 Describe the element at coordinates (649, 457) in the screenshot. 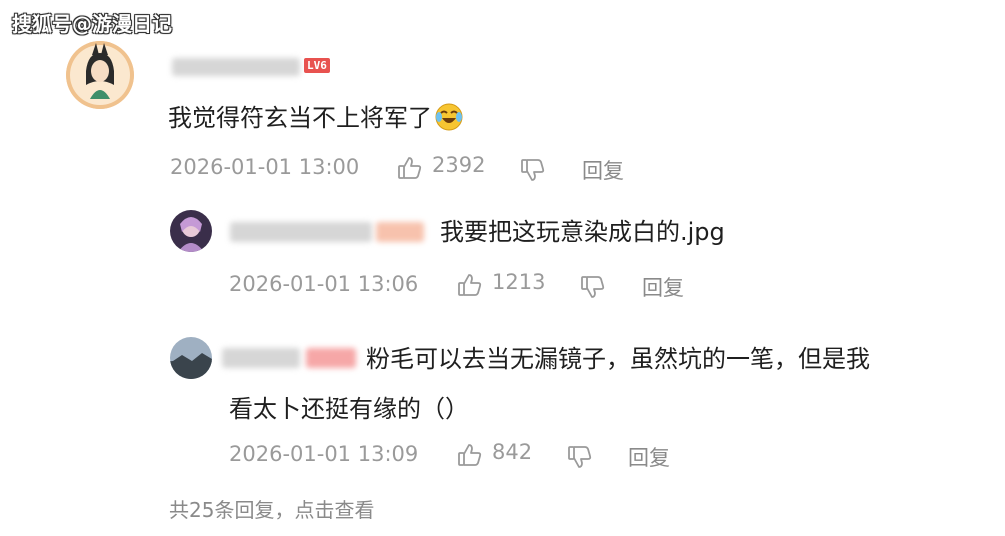

I see `reply2-reply-button: 回复` at that location.